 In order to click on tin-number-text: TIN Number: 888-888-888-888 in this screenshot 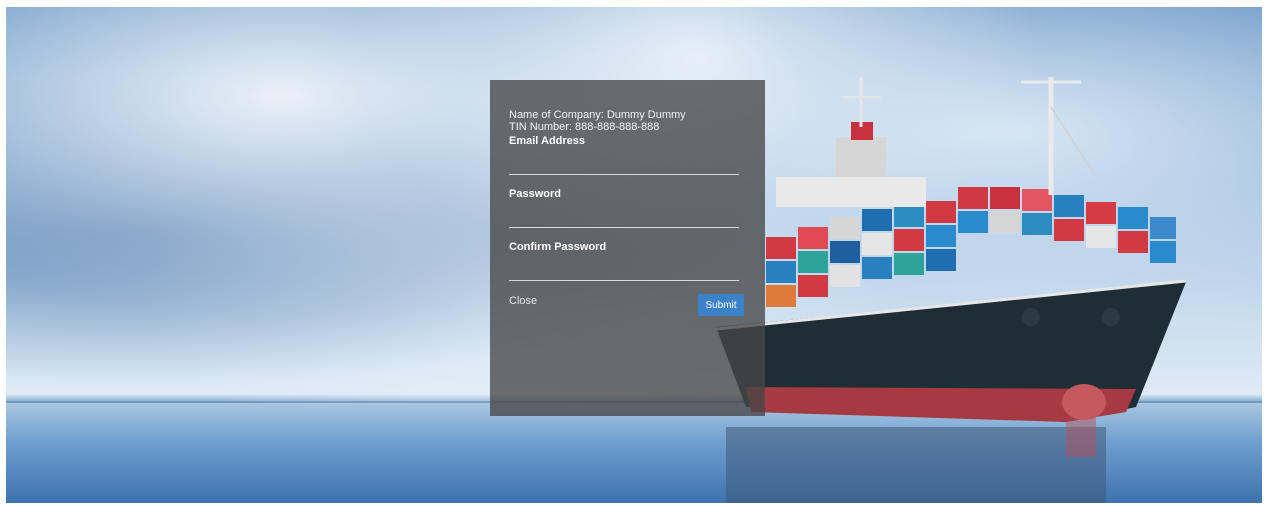, I will do `click(584, 127)`.